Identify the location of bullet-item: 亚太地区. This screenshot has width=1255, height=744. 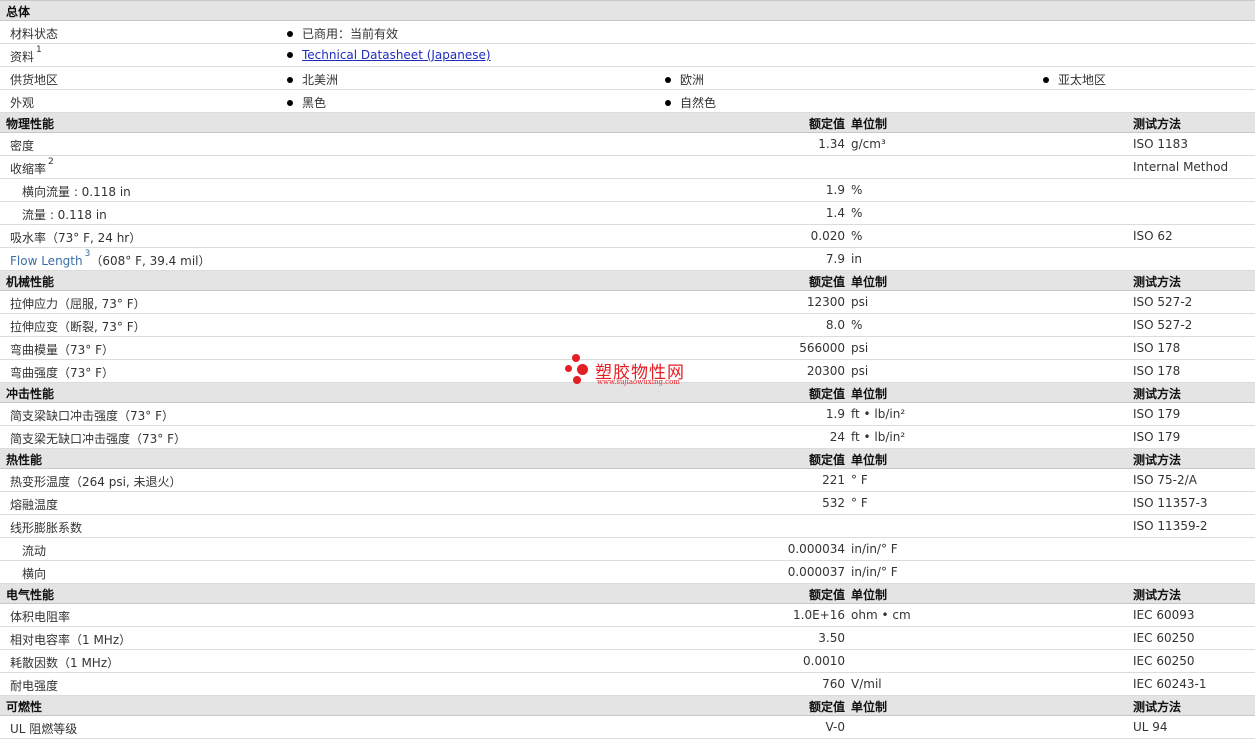
(1074, 79).